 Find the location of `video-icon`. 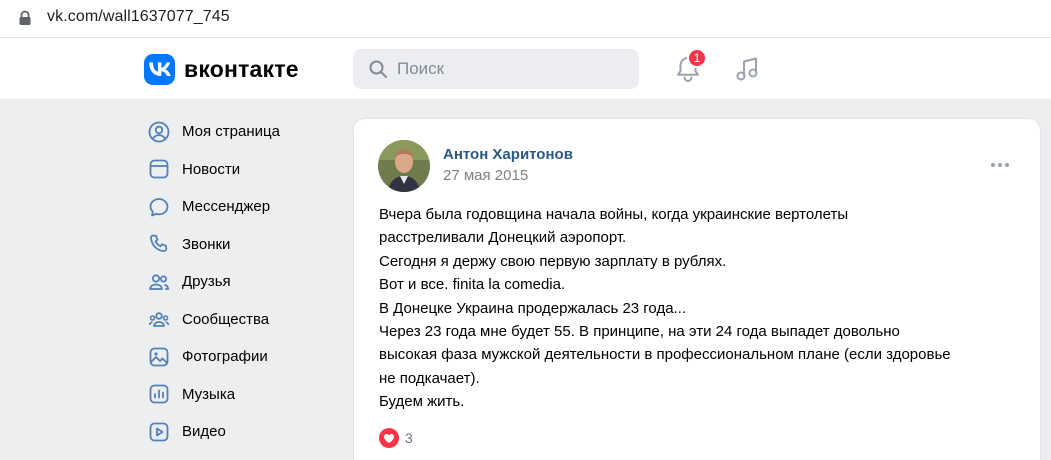

video-icon is located at coordinates (159, 432).